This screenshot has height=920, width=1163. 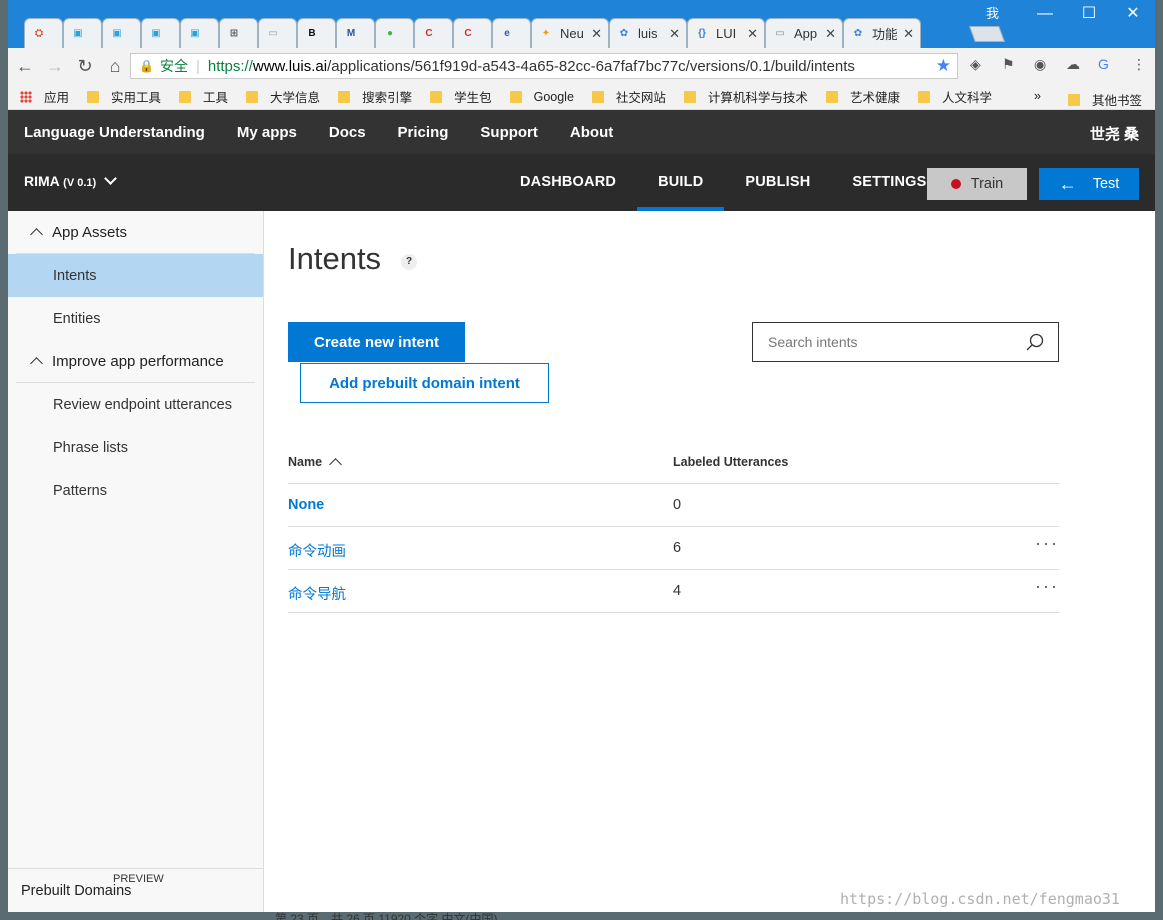 I want to click on nav-about: About, so click(x=591, y=132).